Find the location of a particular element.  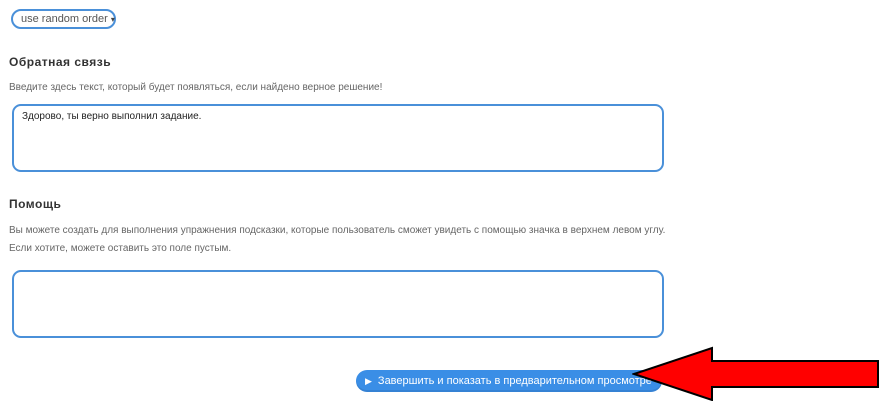

order-select-value: use random order is located at coordinates (64, 19).